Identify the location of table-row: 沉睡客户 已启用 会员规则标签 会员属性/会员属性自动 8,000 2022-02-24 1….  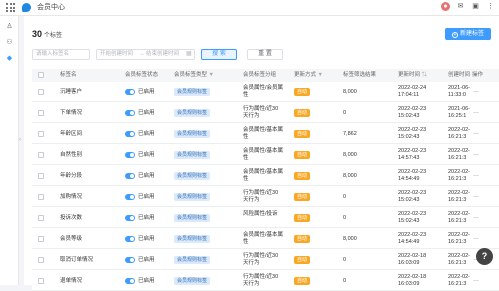
(265, 92).